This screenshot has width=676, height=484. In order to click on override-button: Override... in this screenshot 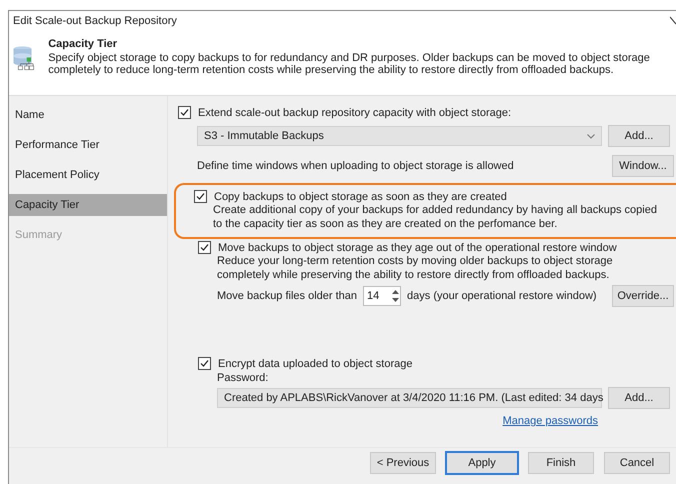, I will do `click(643, 296)`.